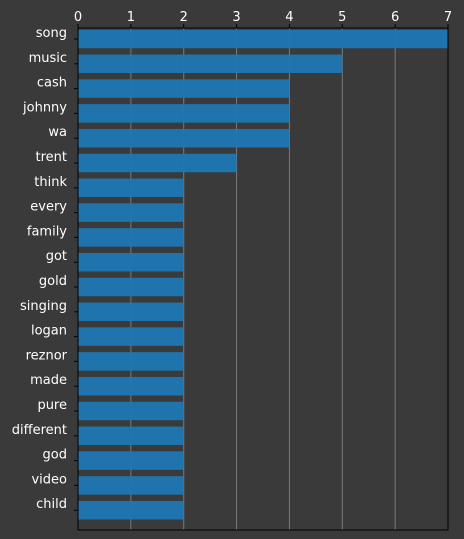 Image resolution: width=464 pixels, height=539 pixels. What do you see at coordinates (50, 182) in the screenshot?
I see `y-tick-label-think: think` at bounding box center [50, 182].